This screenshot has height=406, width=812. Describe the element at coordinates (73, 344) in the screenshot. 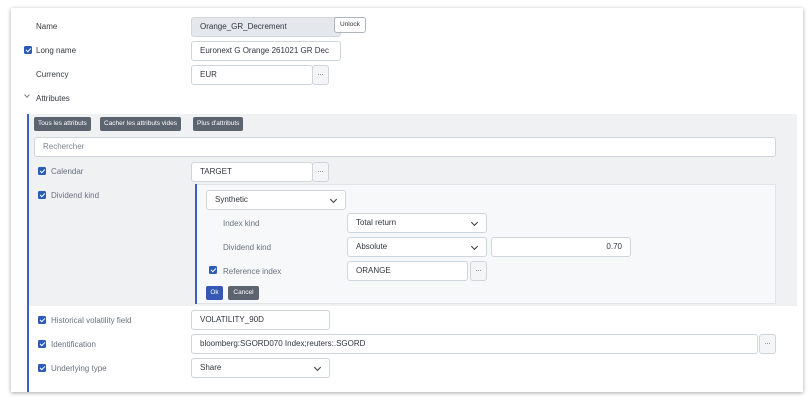

I see `identification-label: Identification` at that location.